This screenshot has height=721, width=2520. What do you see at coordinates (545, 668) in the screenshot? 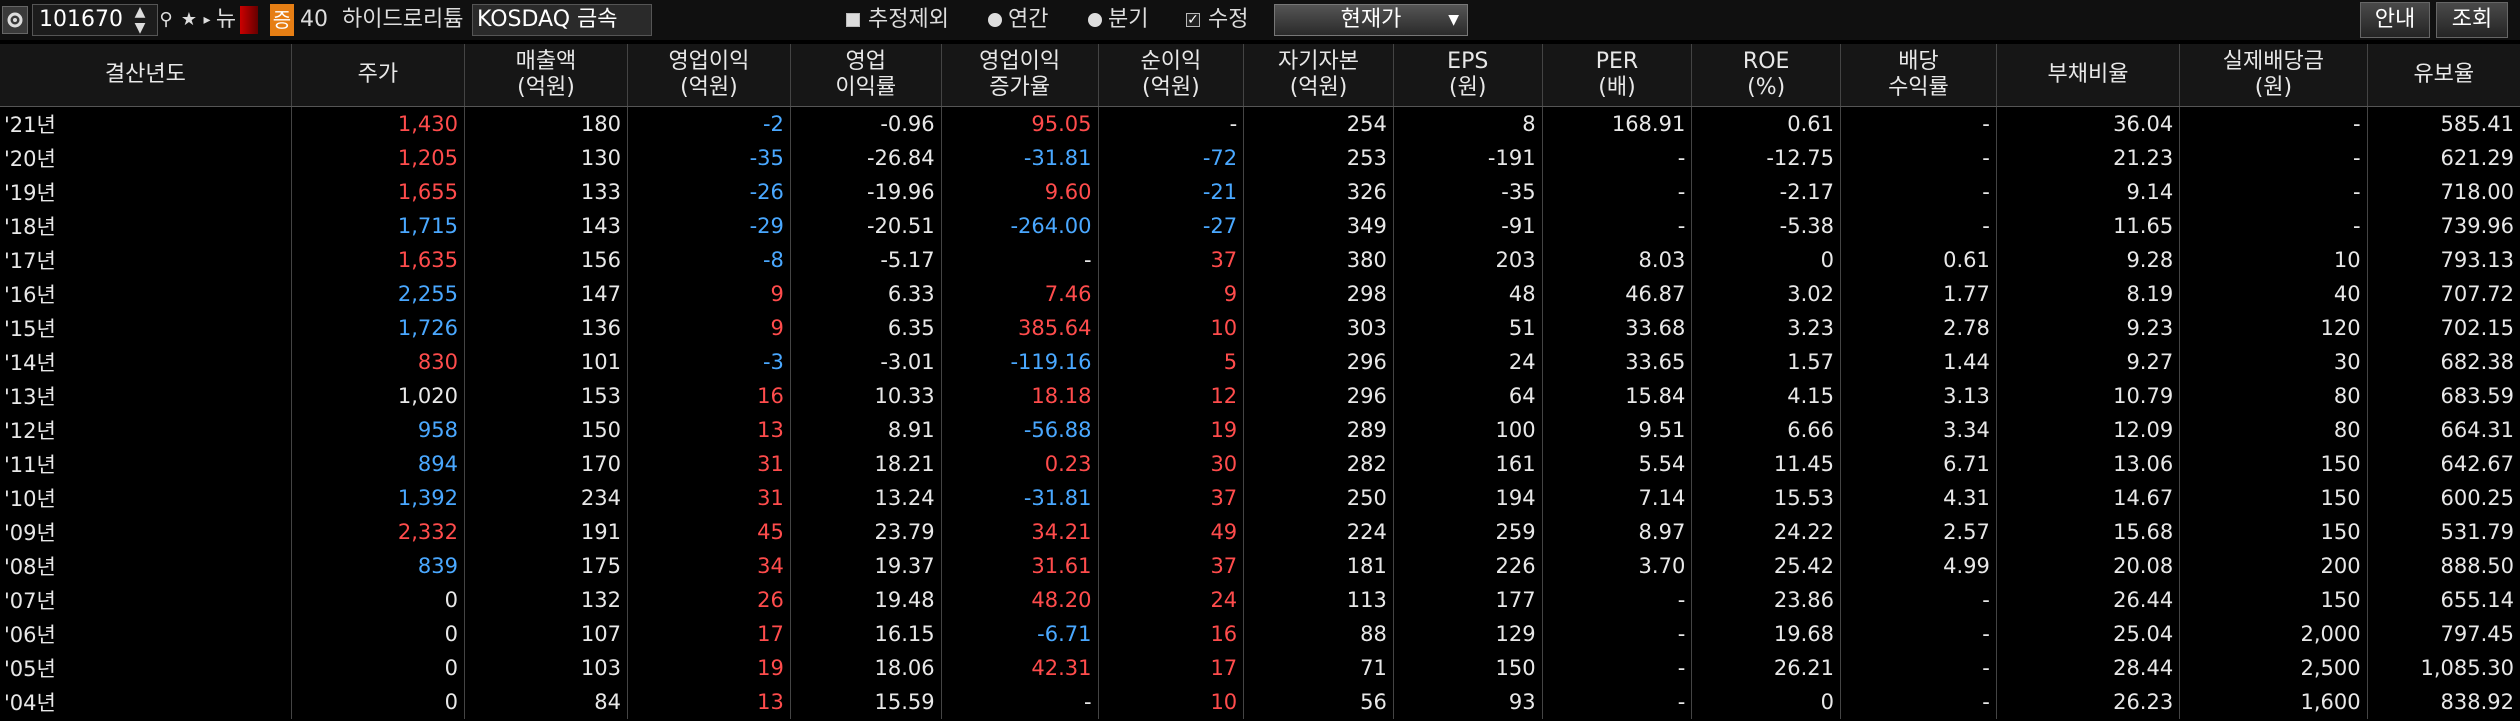
I see `table-cell: 103` at bounding box center [545, 668].